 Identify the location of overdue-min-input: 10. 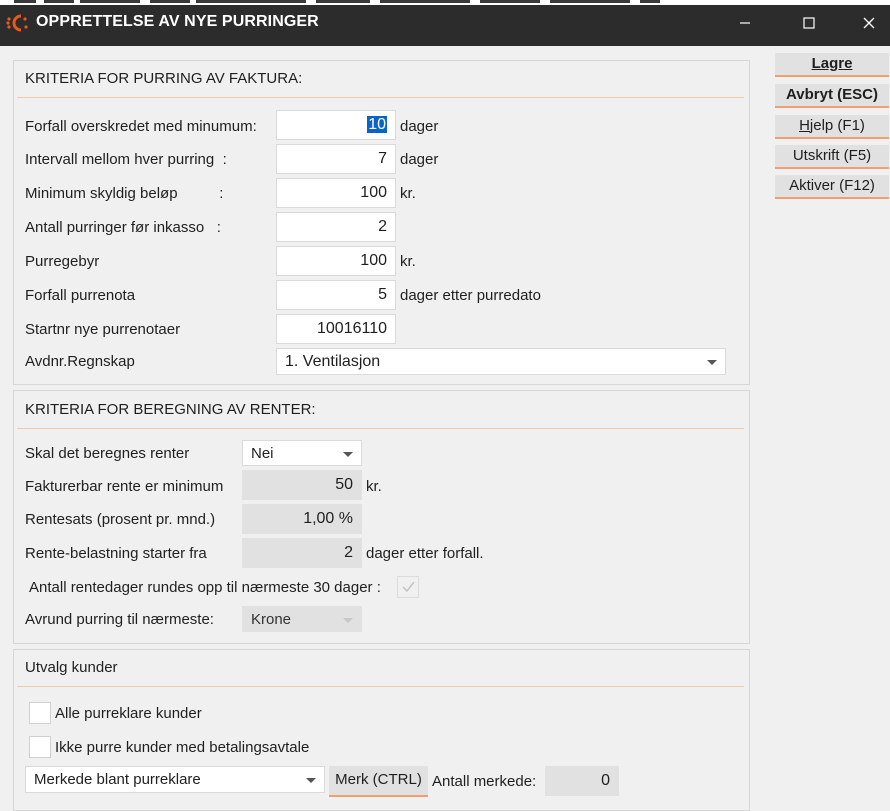
(336, 125).